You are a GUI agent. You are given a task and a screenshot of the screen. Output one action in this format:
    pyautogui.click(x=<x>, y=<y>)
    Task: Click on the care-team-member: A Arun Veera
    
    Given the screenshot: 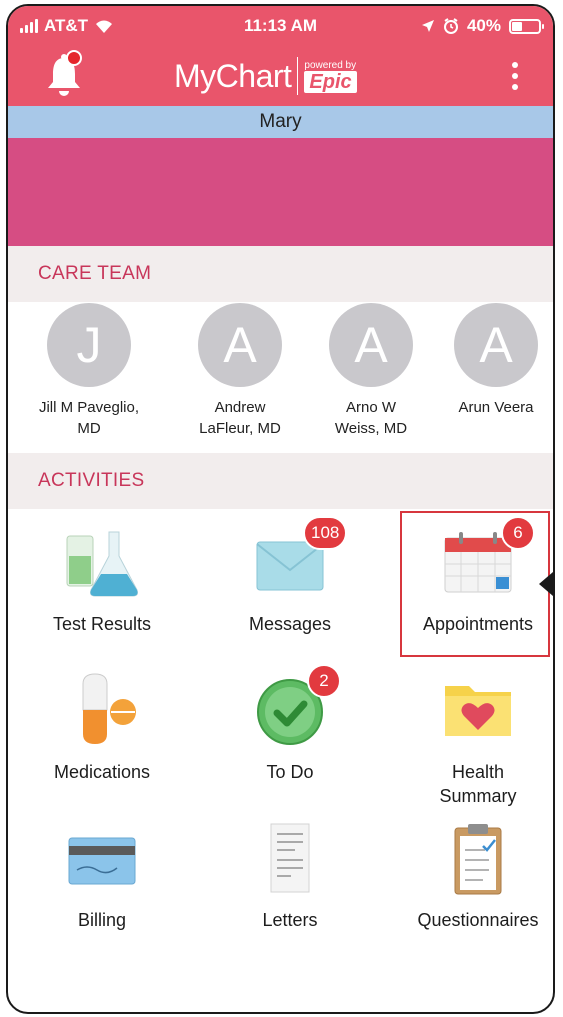 What is the action you would take?
    pyautogui.click(x=487, y=360)
    